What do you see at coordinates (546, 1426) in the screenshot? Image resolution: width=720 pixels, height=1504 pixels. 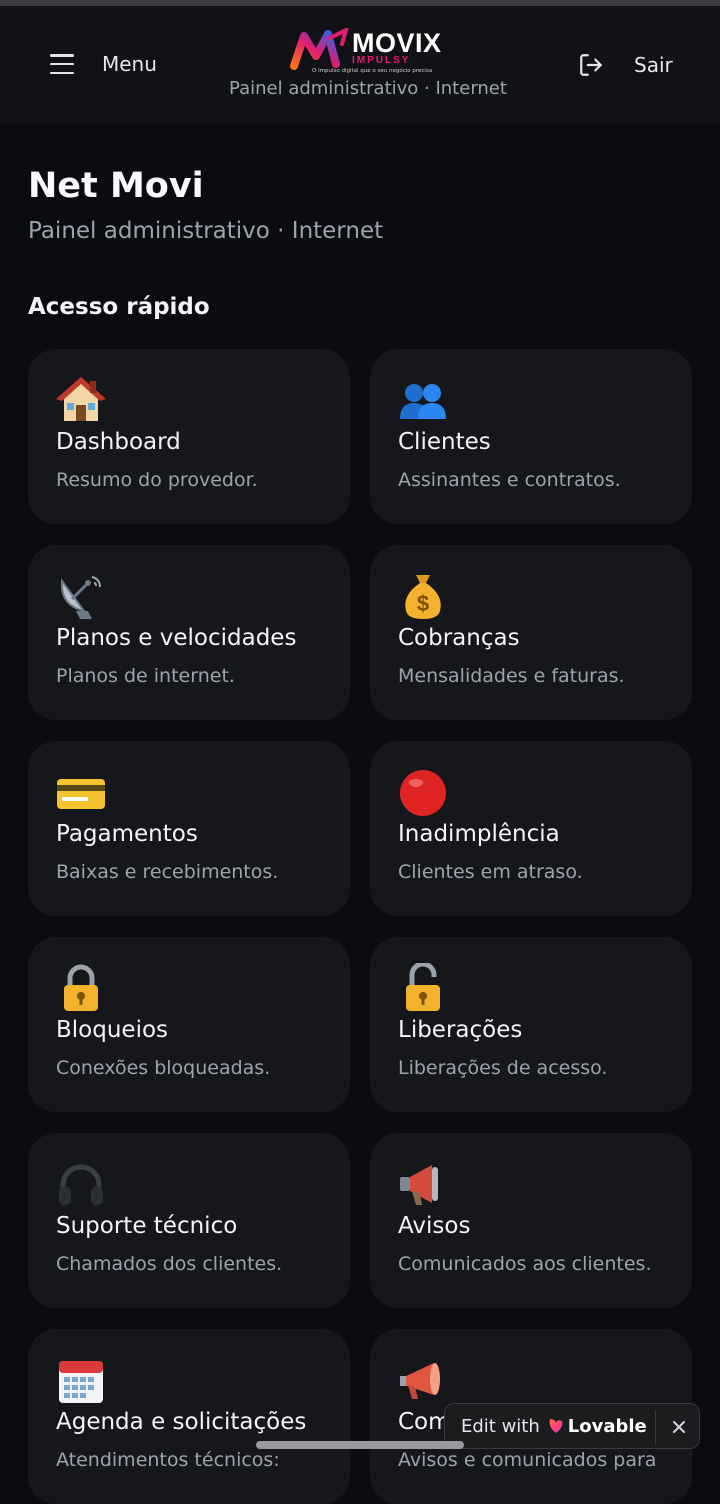 I see `edit-with-lovable-button: Edit with Lovable` at bounding box center [546, 1426].